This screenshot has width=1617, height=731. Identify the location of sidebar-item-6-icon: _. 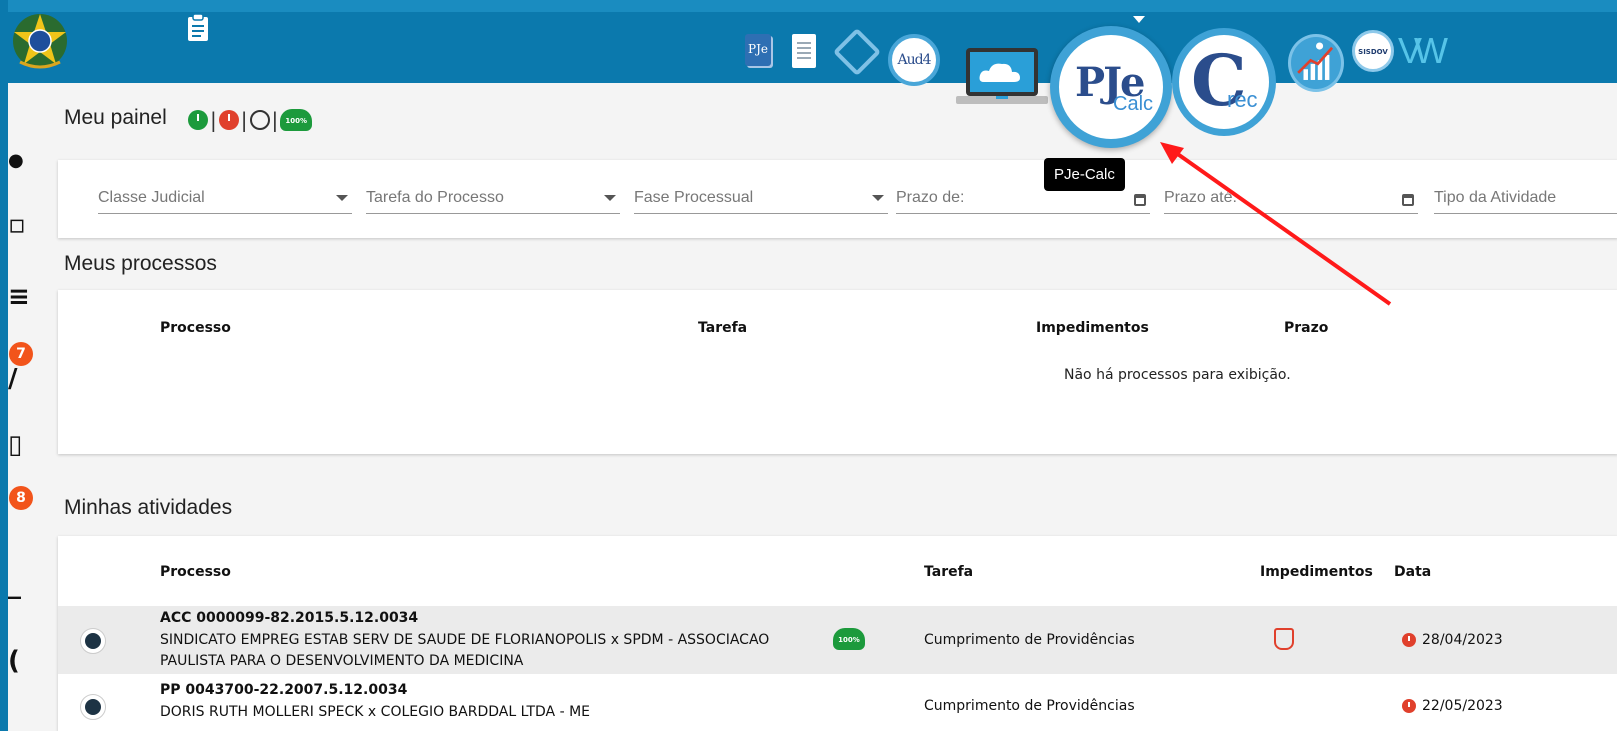
(14, 585).